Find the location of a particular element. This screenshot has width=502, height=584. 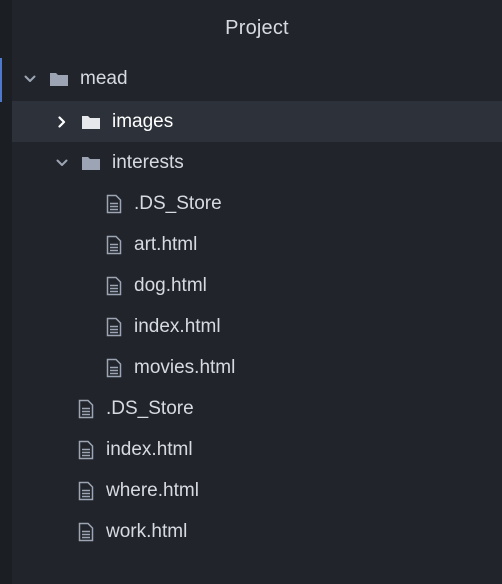

panel-title: Project is located at coordinates (257, 27).